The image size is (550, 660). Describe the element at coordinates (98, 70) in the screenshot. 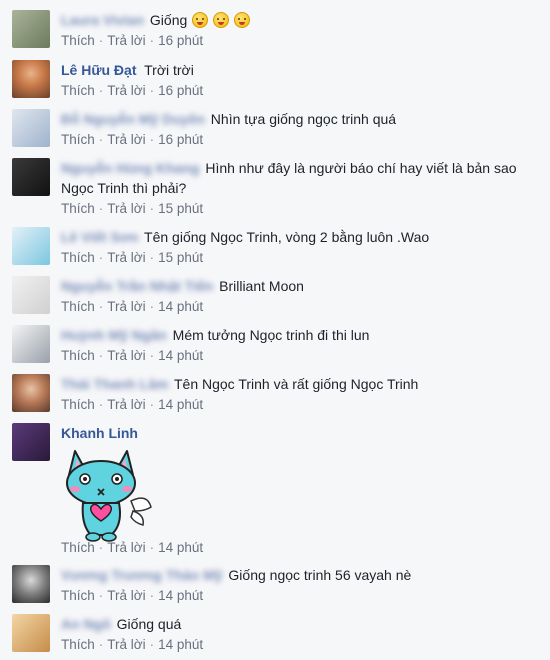

I see `commenter-name: Lê Hữu Đạt` at that location.